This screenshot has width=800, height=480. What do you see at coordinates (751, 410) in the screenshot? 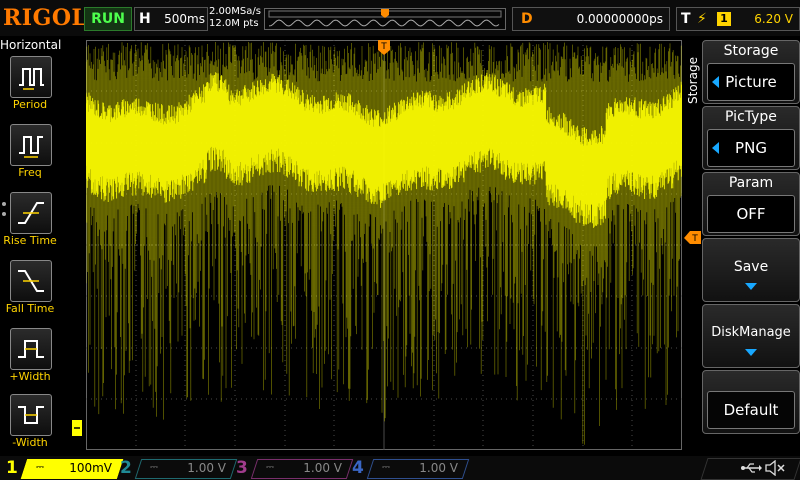
I see `default-label: Default` at bounding box center [751, 410].